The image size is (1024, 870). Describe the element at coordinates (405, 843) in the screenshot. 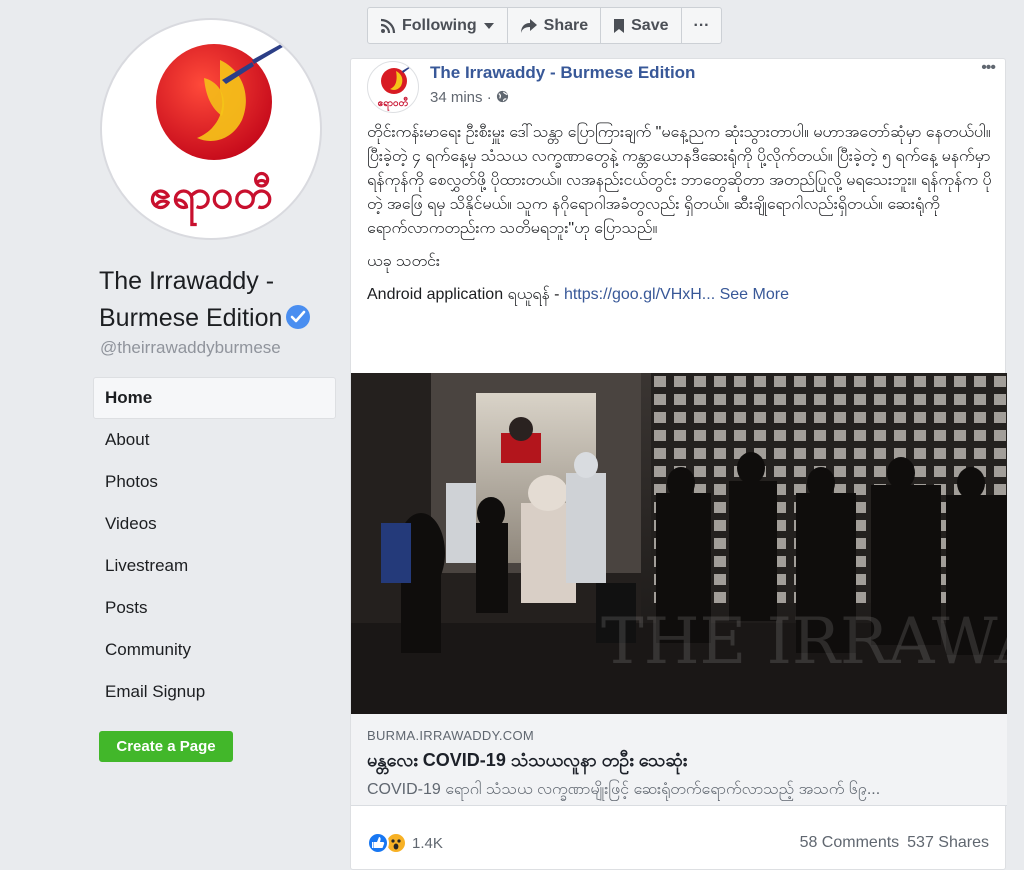

I see `reactions-summary: 1.4K` at that location.